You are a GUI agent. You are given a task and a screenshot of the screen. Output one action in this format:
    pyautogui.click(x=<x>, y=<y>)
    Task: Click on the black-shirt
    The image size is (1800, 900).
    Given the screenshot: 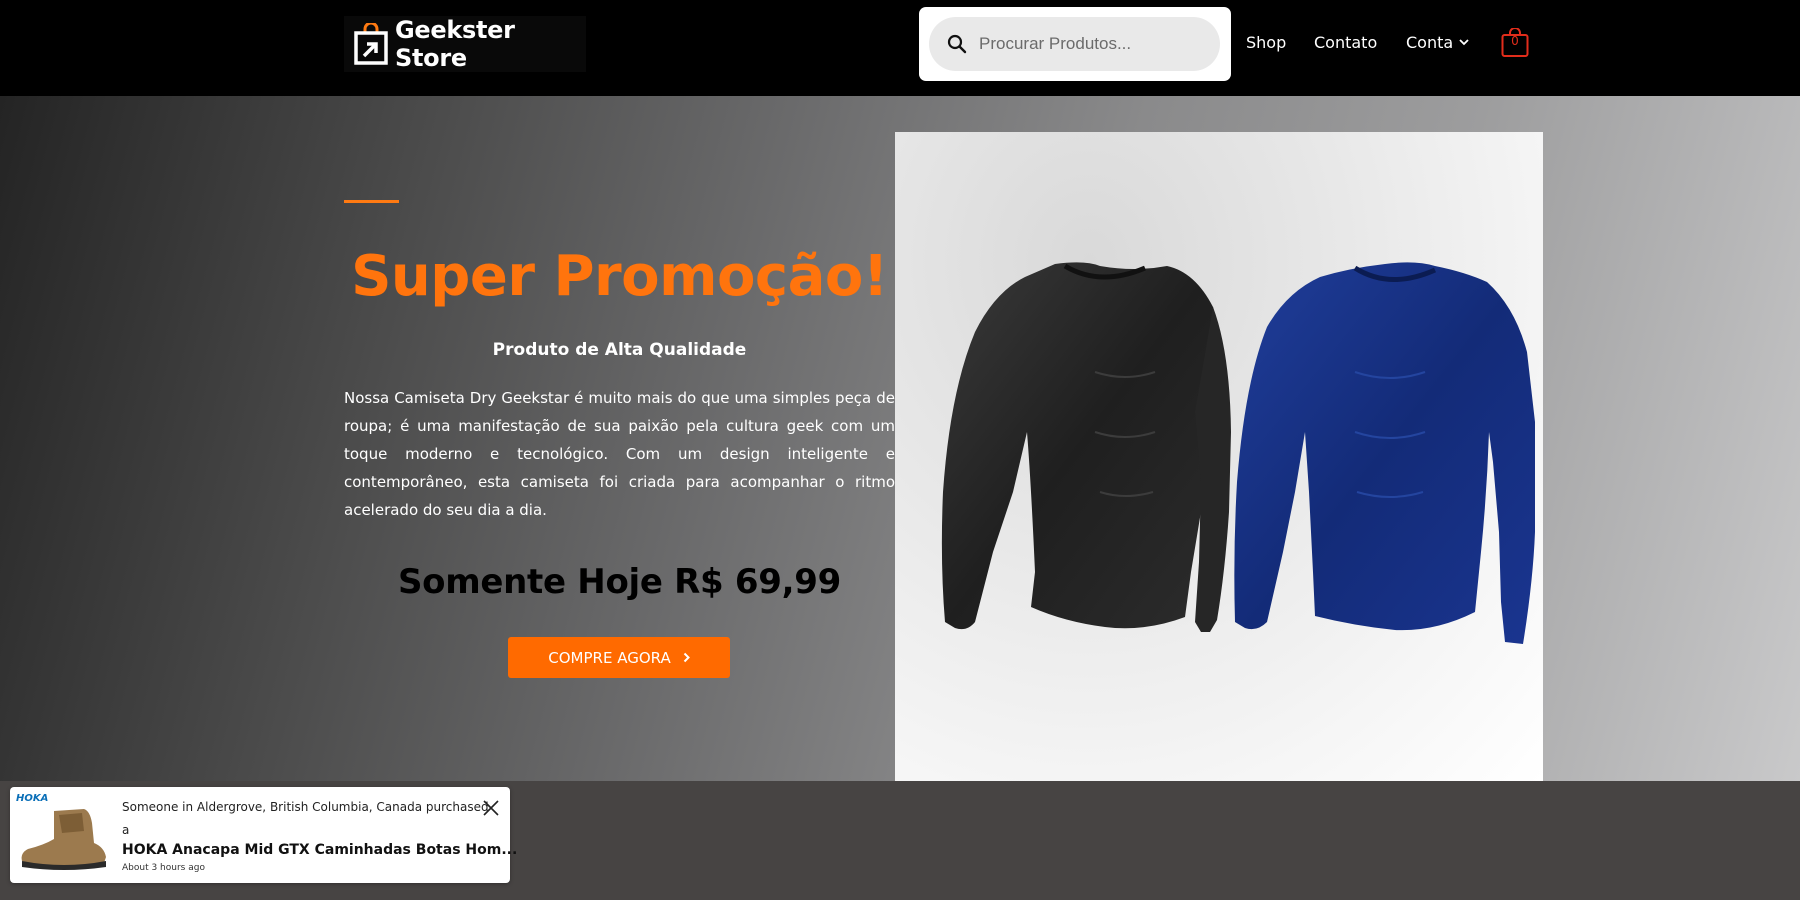 What is the action you would take?
    pyautogui.click(x=1086, y=447)
    